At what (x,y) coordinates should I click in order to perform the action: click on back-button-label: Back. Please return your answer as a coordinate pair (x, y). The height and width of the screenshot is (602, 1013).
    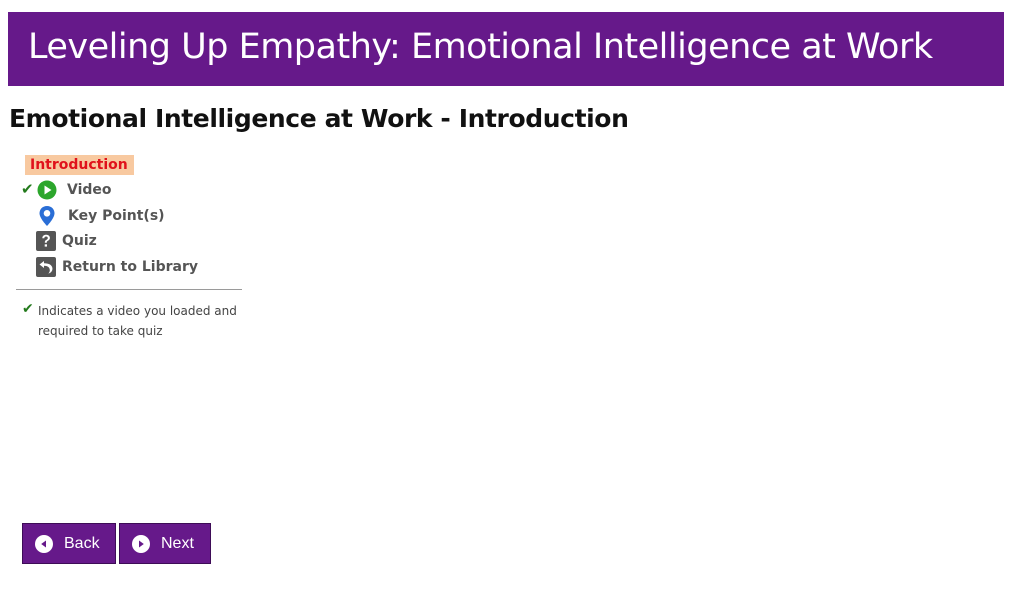
    Looking at the image, I should click on (82, 543).